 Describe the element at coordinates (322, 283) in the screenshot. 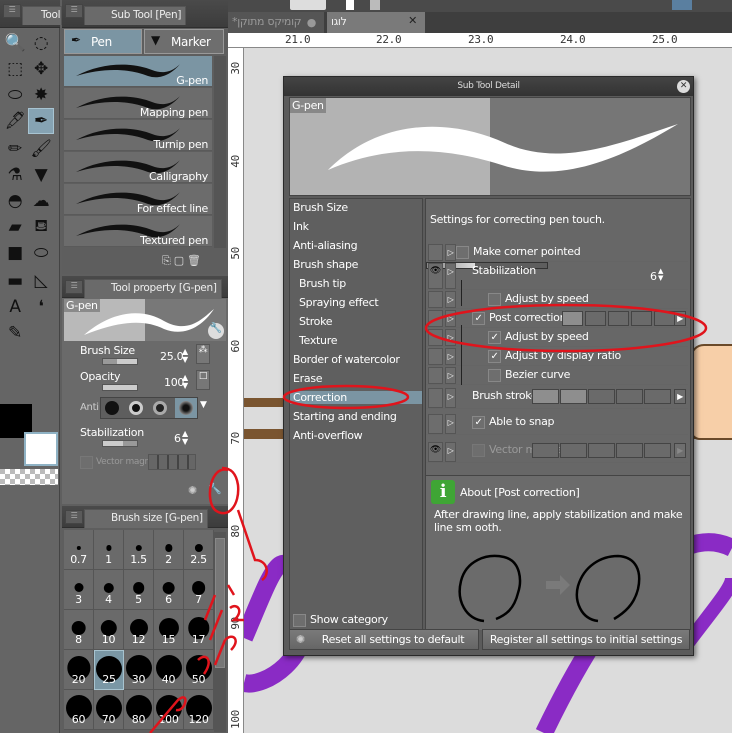

I see `category-item: Brush tip` at that location.